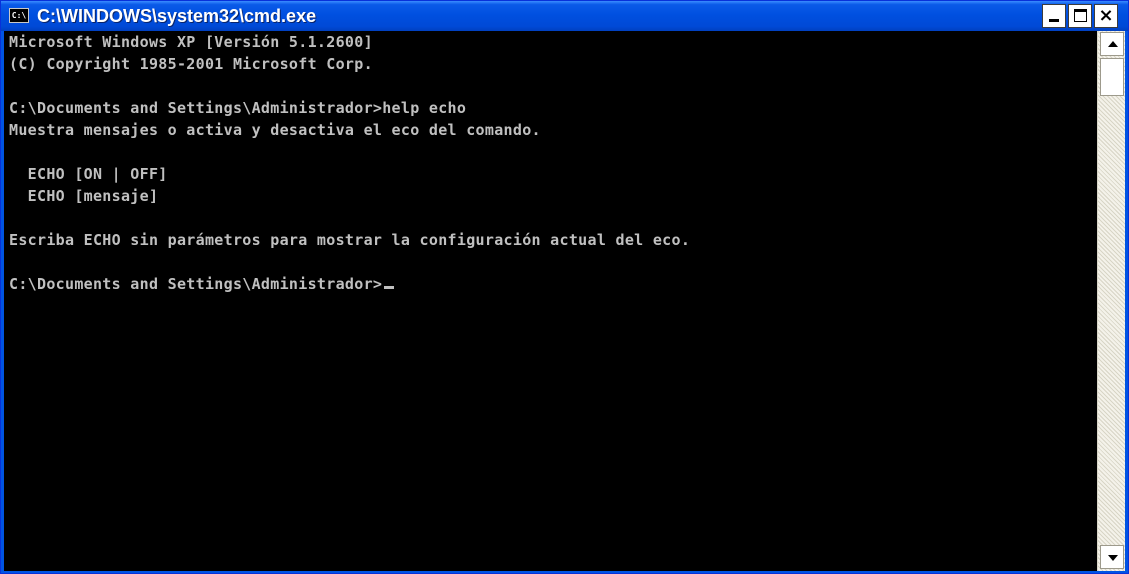  I want to click on scroll-down-arrow-icon, so click(1113, 558).